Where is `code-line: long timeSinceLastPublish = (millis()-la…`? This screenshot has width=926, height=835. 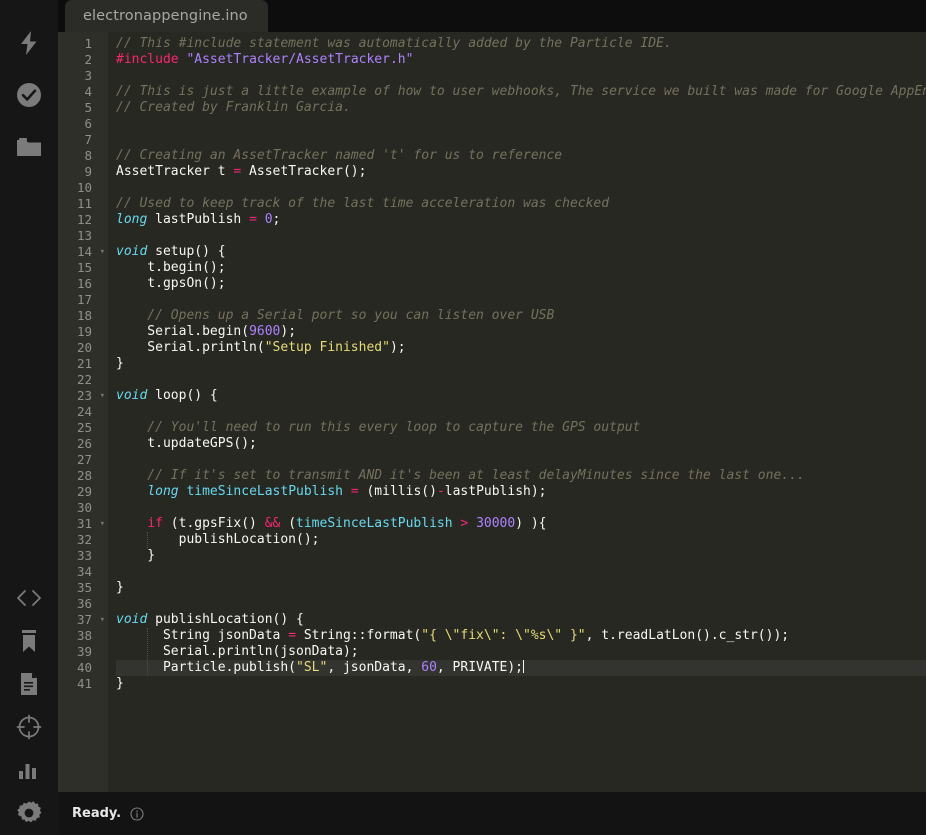 code-line: long timeSinceLastPublish = (millis()-la… is located at coordinates (521, 492).